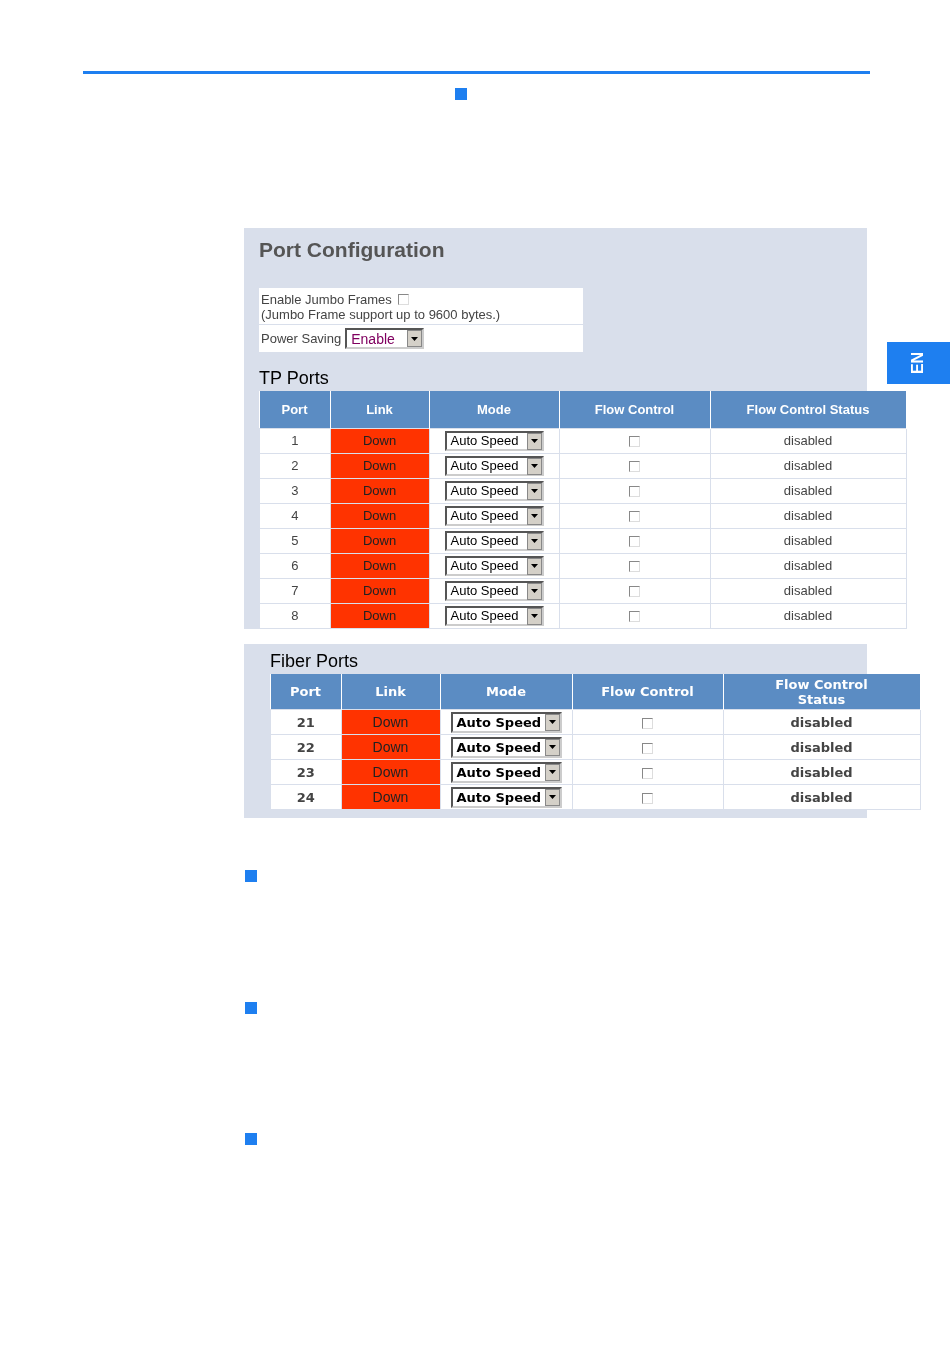  What do you see at coordinates (305, 772) in the screenshot?
I see `table-cell: 23` at bounding box center [305, 772].